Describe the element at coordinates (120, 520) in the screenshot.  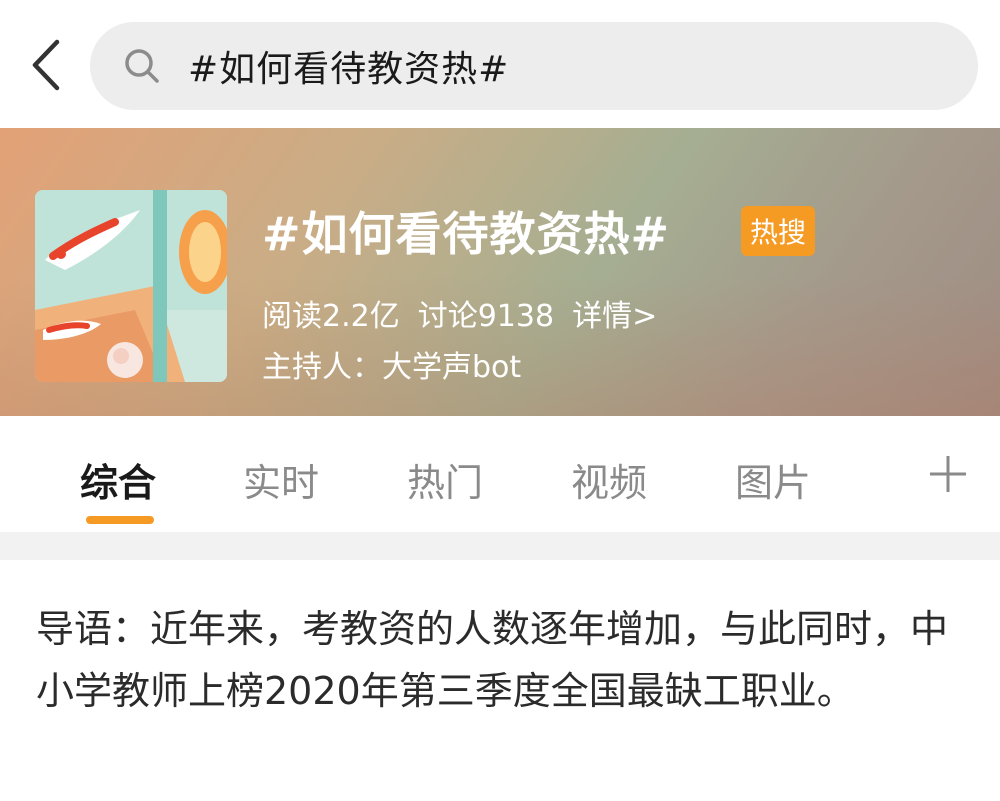
I see `active-tab-indicator` at that location.